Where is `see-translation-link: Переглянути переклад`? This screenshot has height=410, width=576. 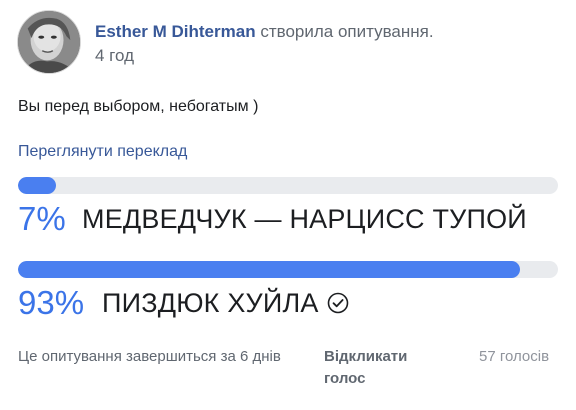
see-translation-link: Переглянути переклад is located at coordinates (102, 152).